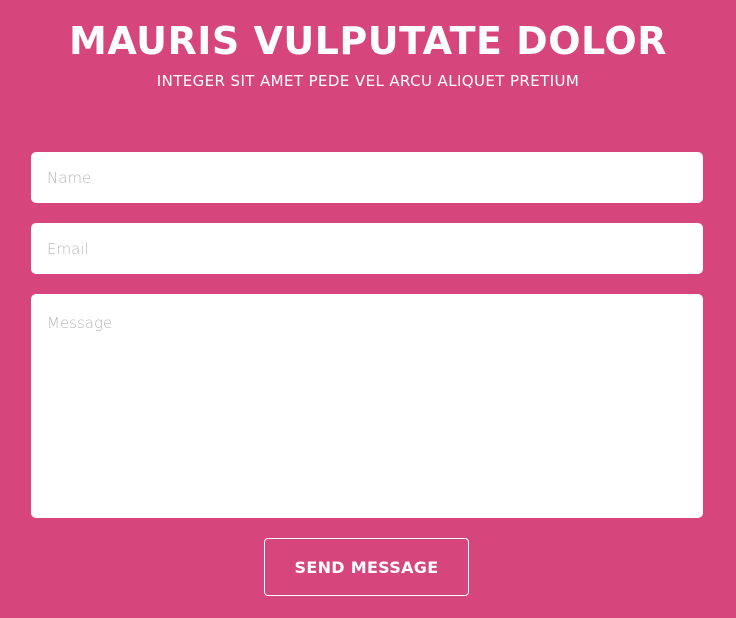  I want to click on page-title: MAURIS VULPUTATE DOLOR, so click(368, 41).